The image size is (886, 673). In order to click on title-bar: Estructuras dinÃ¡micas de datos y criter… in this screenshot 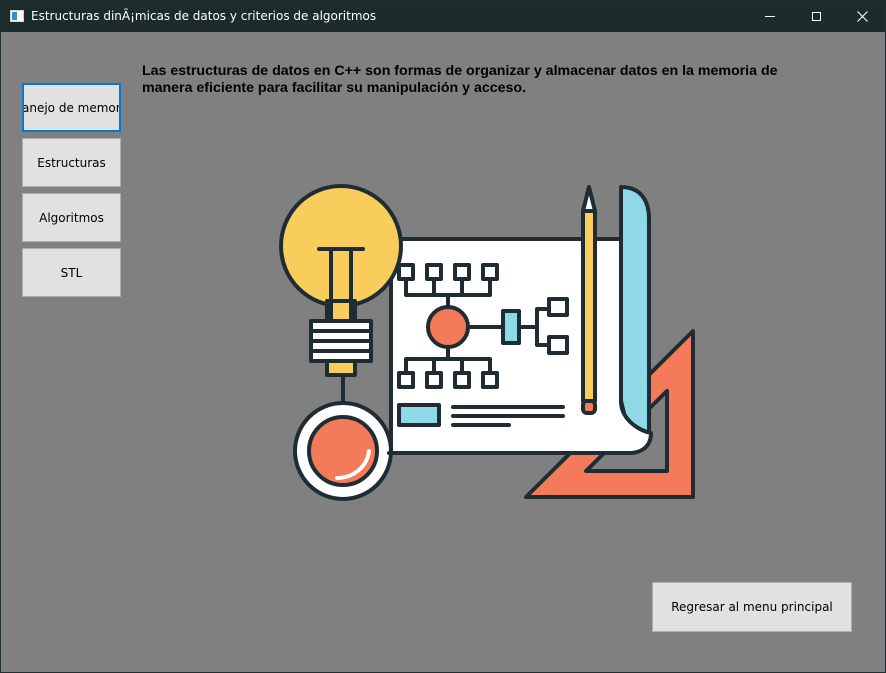, I will do `click(443, 16)`.